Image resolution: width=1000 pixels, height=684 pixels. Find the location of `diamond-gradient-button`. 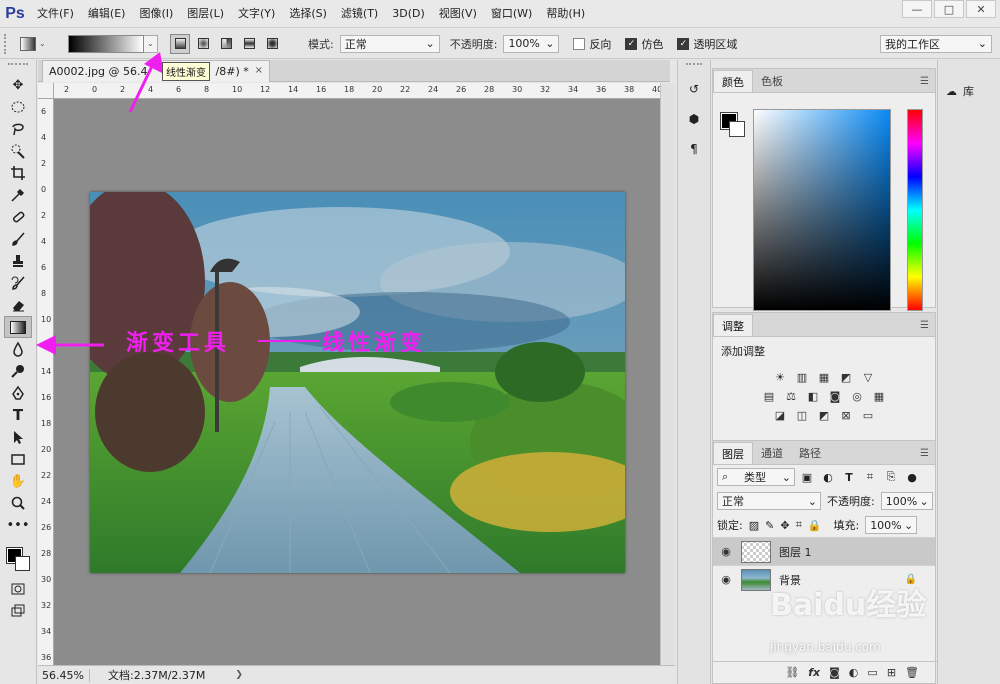

diamond-gradient-button is located at coordinates (272, 44).